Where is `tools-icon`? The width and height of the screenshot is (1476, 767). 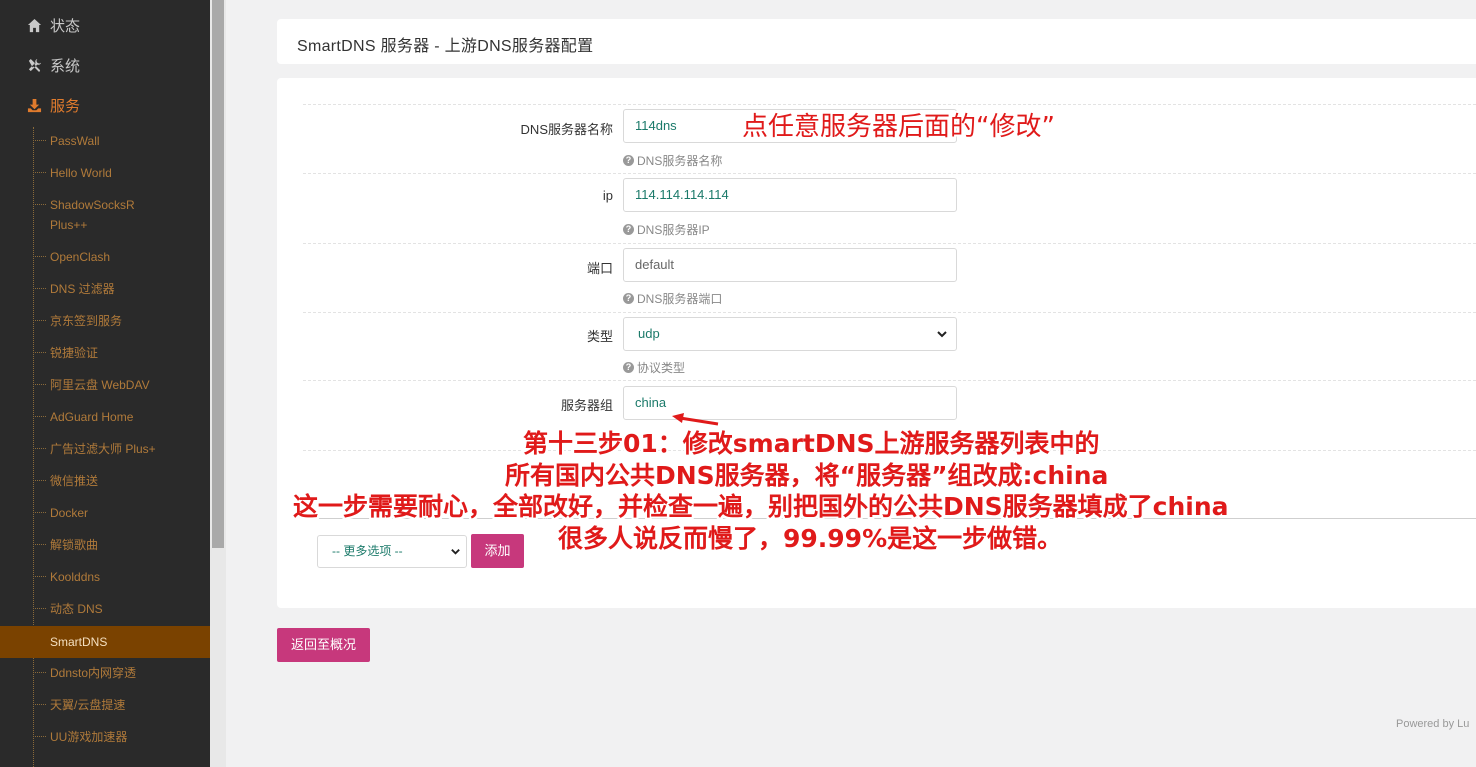
tools-icon is located at coordinates (34, 65).